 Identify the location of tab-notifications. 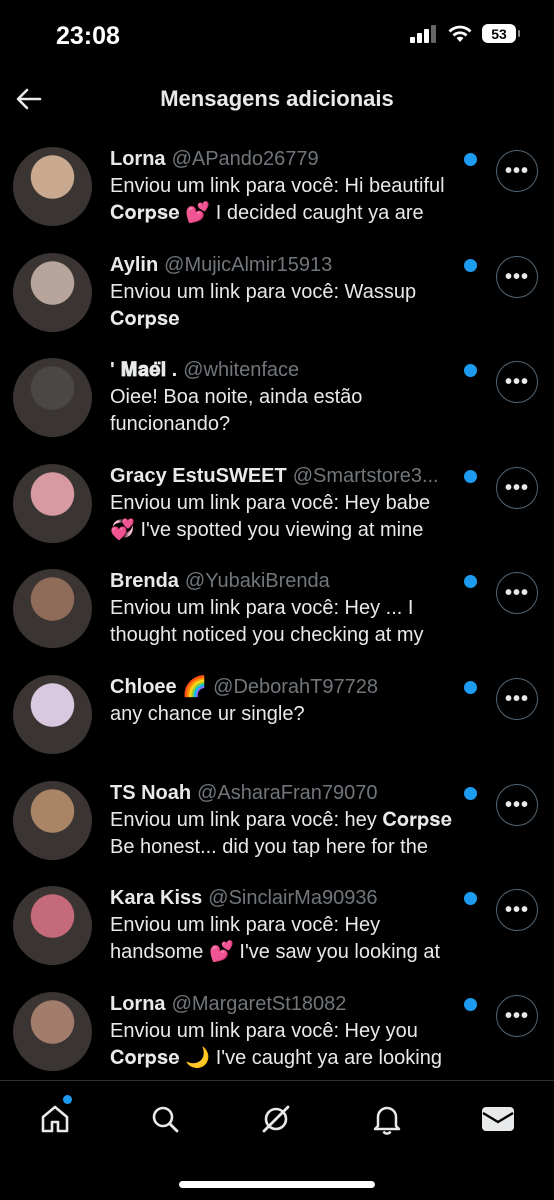
(387, 1119).